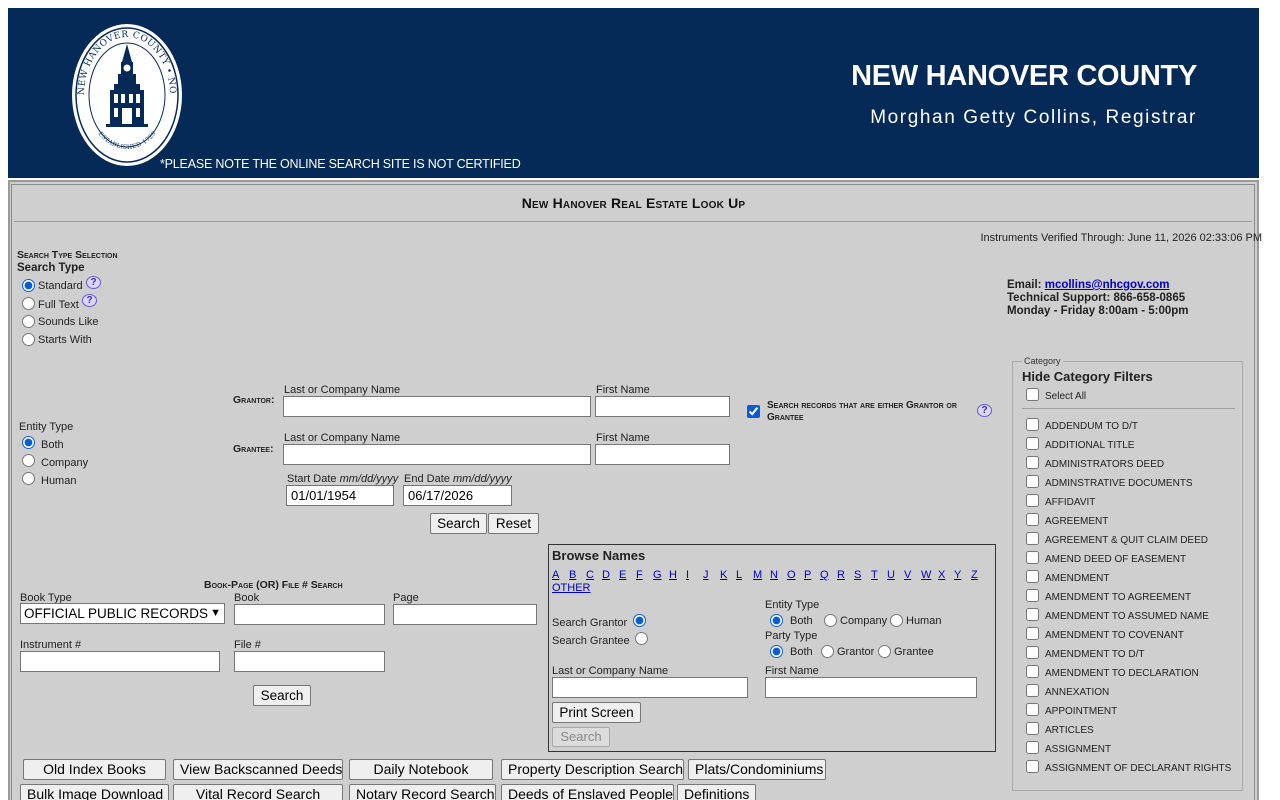  What do you see at coordinates (587, 792) in the screenshot?
I see `deeds-of-enslaved-people-button: Deeds of Enslaved People` at bounding box center [587, 792].